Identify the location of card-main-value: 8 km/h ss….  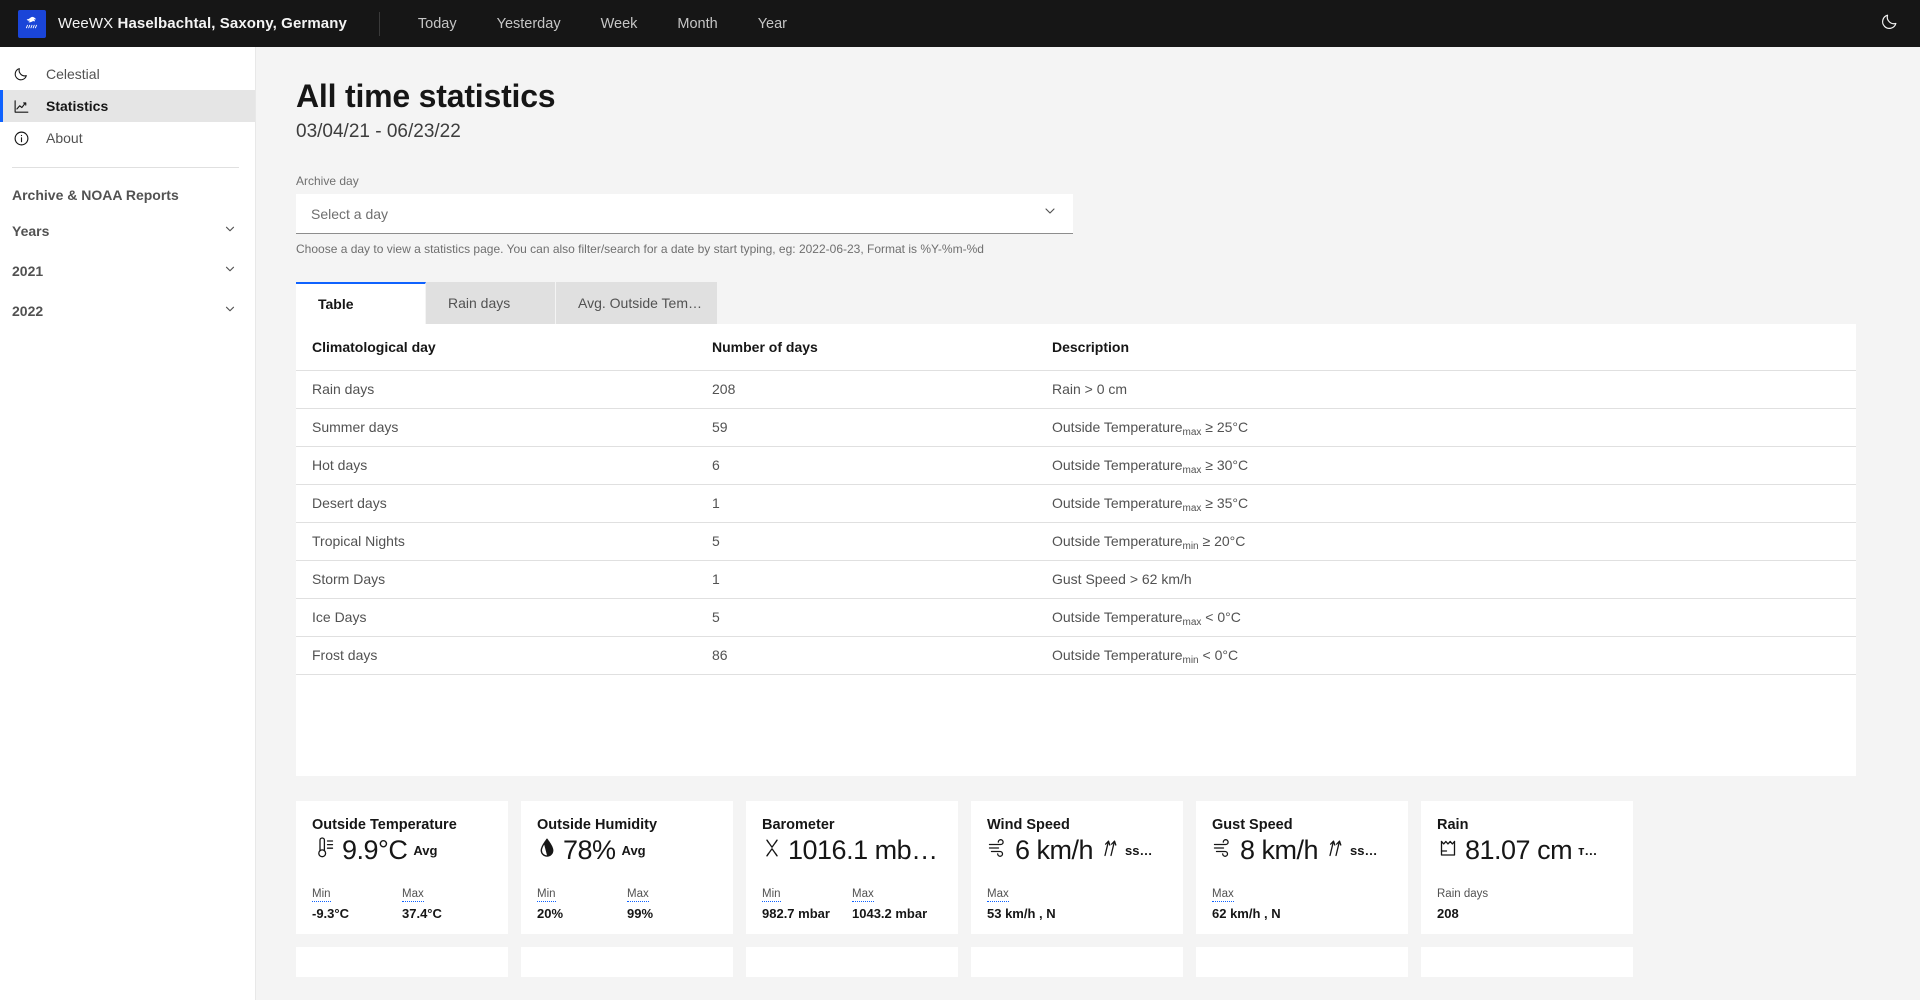
(1302, 850).